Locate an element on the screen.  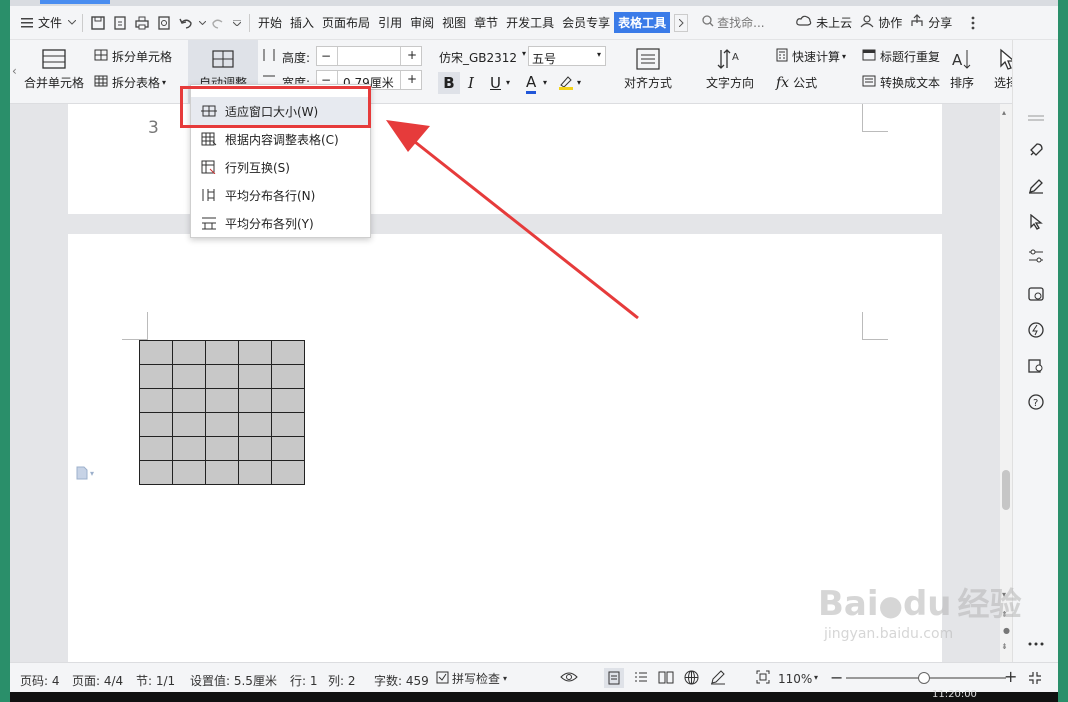
save-icon is located at coordinates (98, 23).